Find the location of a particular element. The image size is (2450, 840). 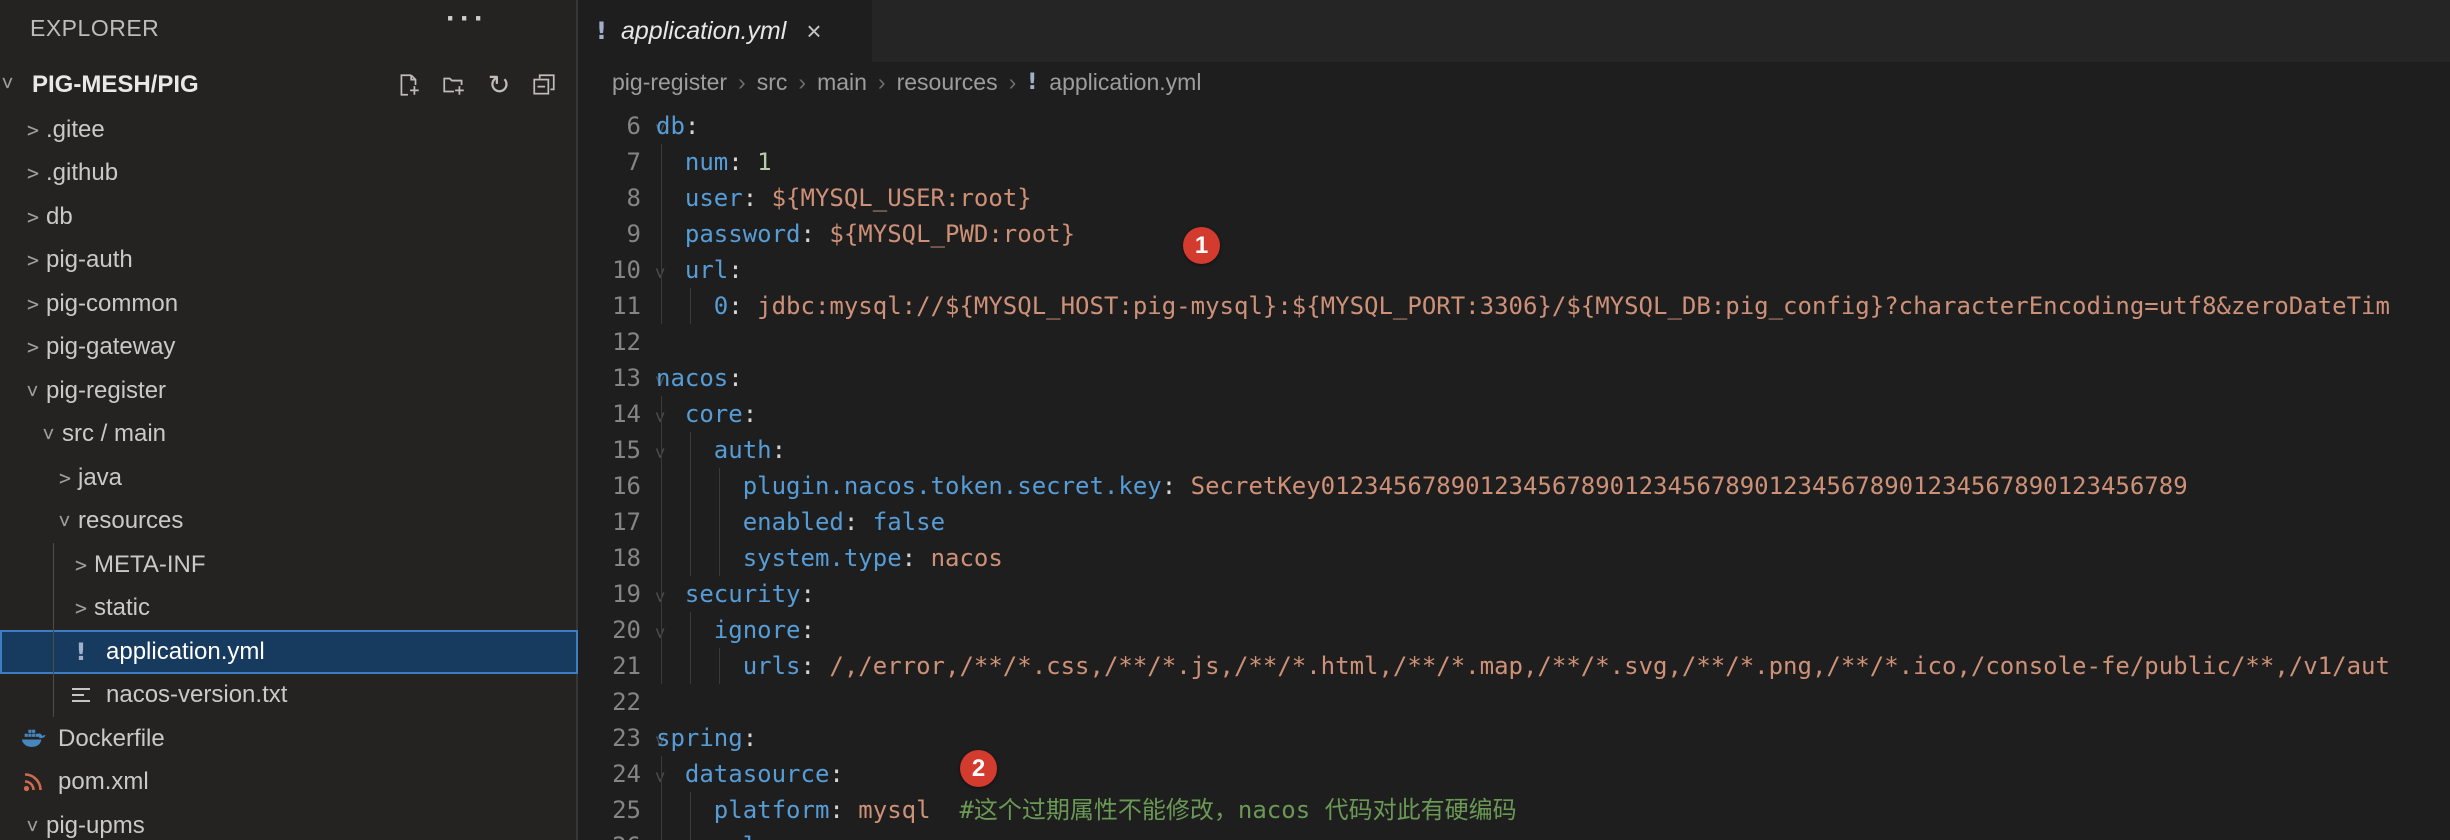

workspace-root-row: > PIG-MESH/PIG ↻ is located at coordinates (288, 84).